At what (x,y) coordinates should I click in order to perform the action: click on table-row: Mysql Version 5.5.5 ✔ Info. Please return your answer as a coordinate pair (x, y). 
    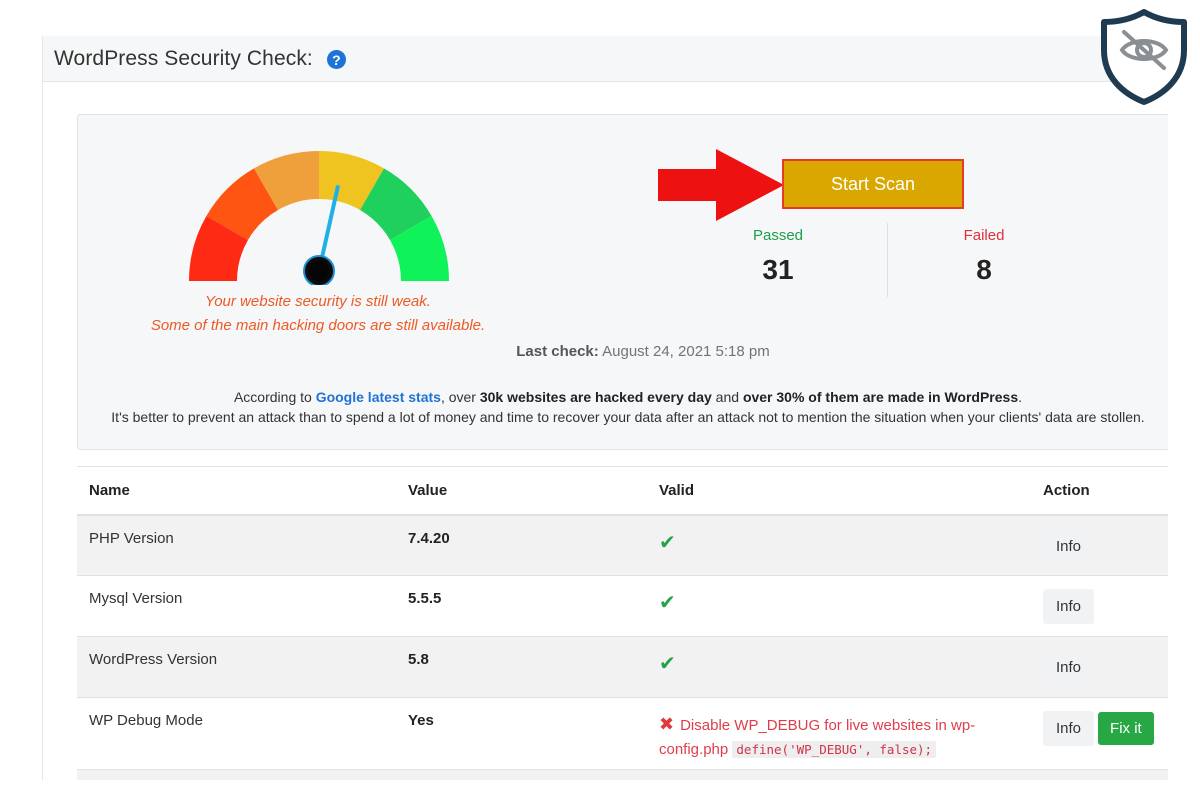
    Looking at the image, I should click on (622, 606).